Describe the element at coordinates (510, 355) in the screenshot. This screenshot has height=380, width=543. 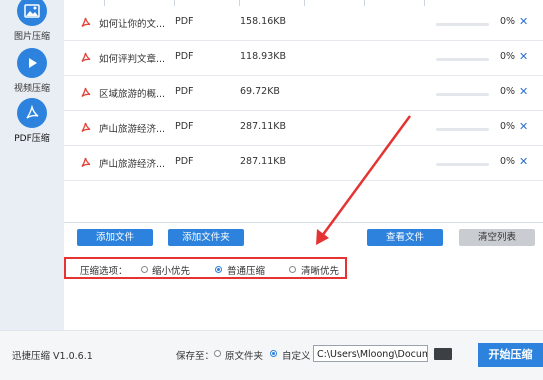
I see `start-compress-button: 开始压缩` at that location.